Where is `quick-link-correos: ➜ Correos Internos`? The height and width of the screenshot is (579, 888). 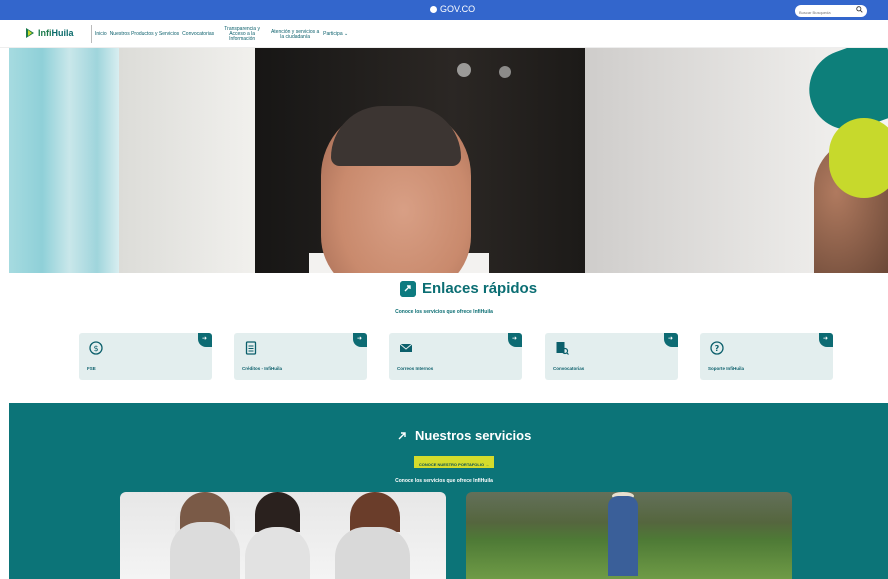
quick-link-correos: ➜ Correos Internos is located at coordinates (455, 356).